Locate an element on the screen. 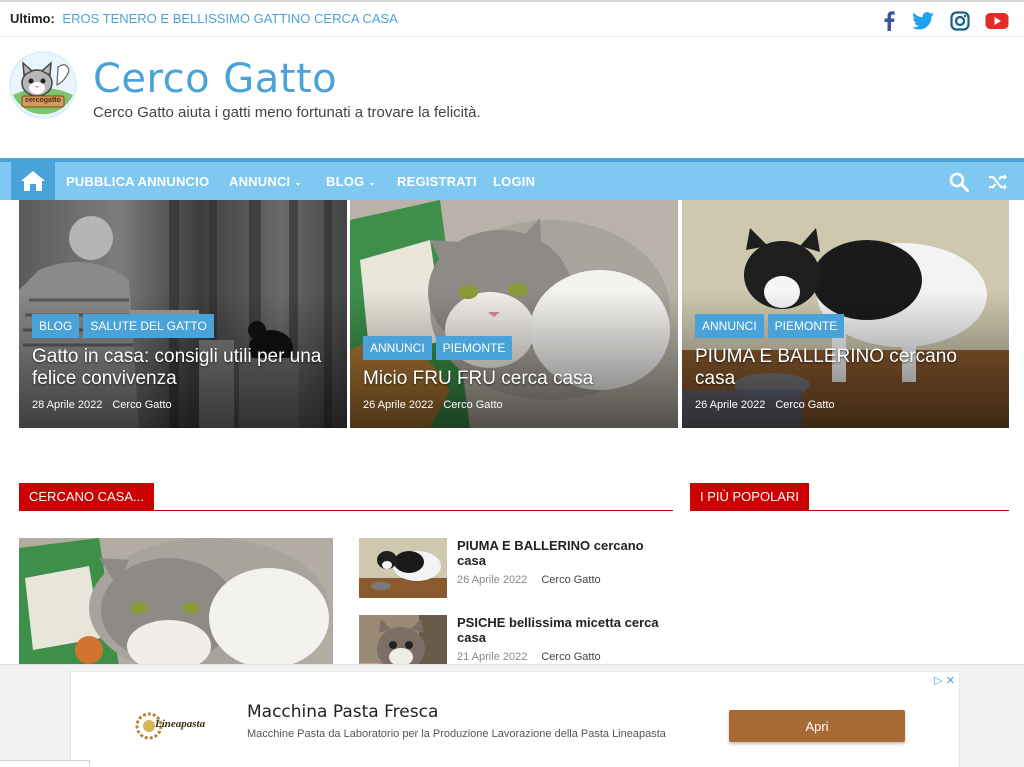 This screenshot has width=1024, height=767. twitter-icon is located at coordinates (923, 21).